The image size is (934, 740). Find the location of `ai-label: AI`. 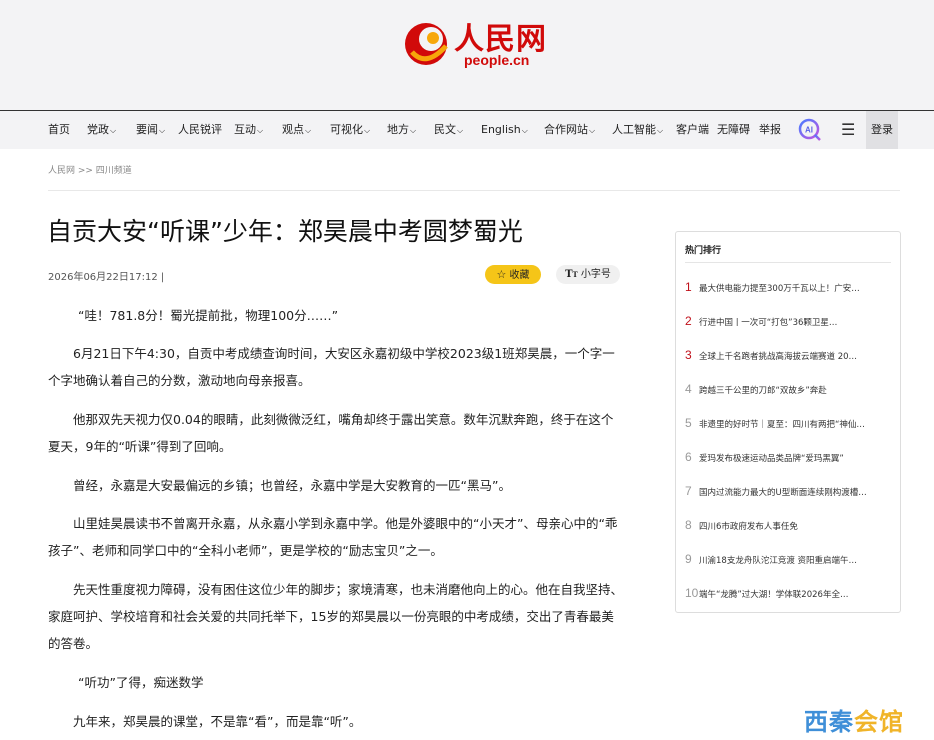

ai-label: AI is located at coordinates (809, 130).